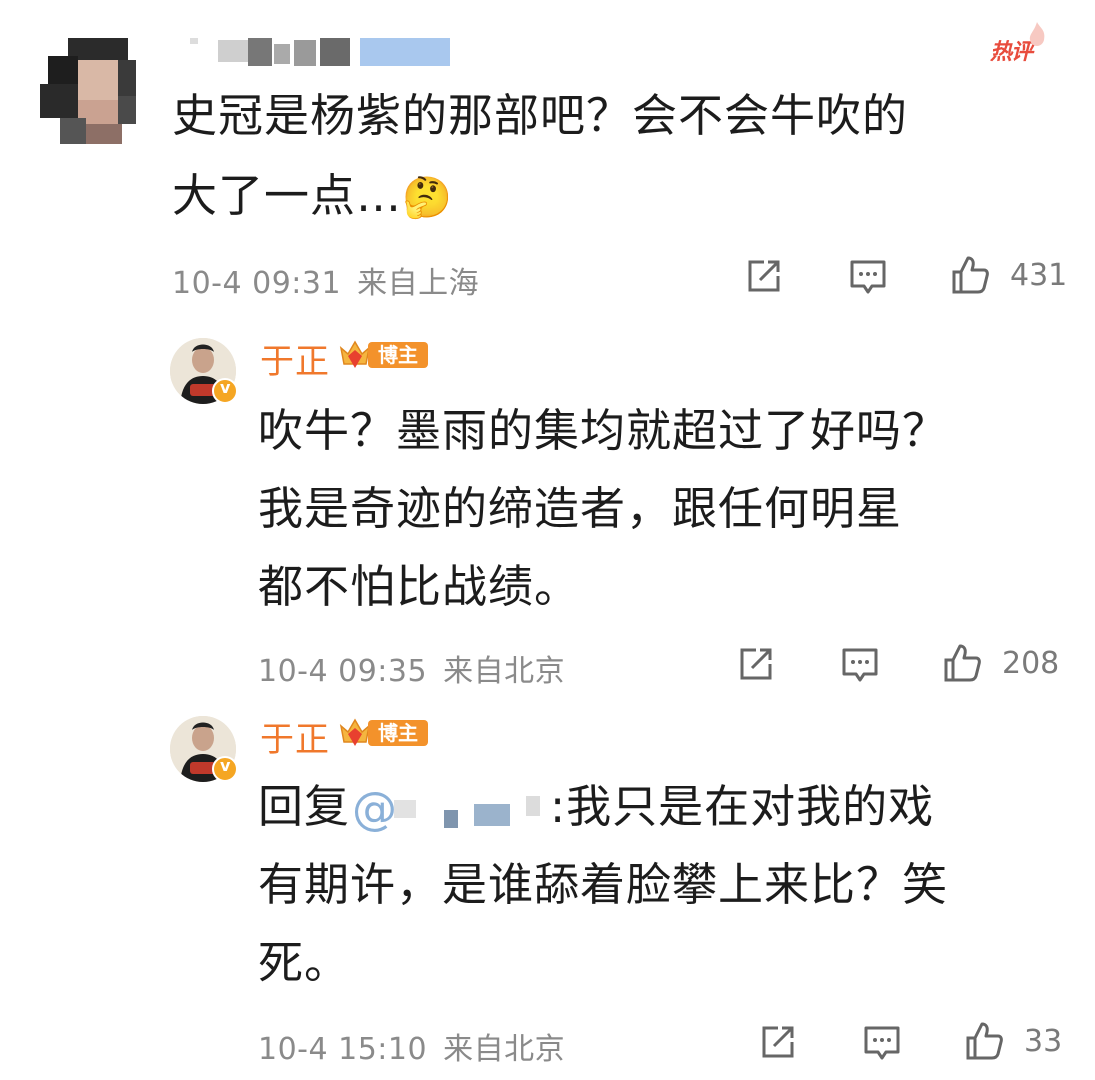 The width and height of the screenshot is (1095, 1080). I want to click on hot-comment-badge: 热评, so click(1020, 43).